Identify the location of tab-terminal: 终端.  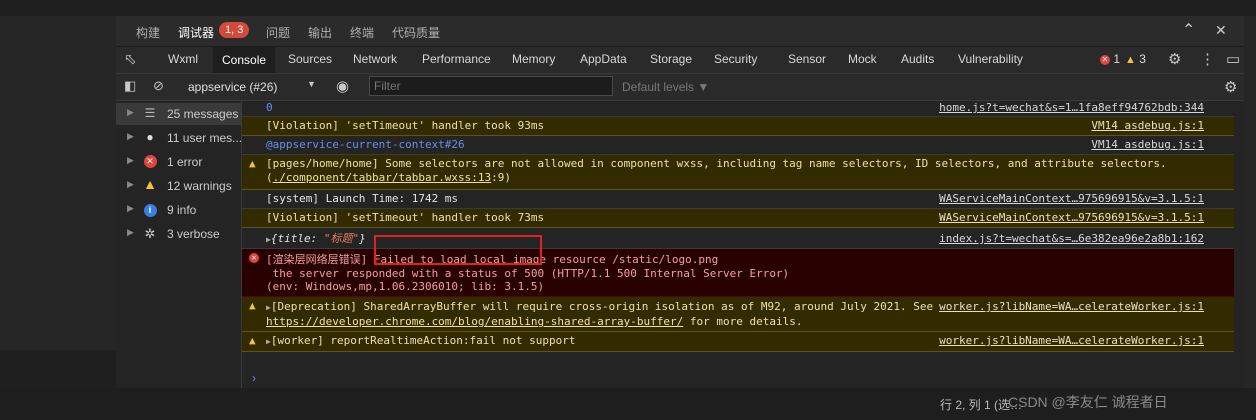
(362, 32).